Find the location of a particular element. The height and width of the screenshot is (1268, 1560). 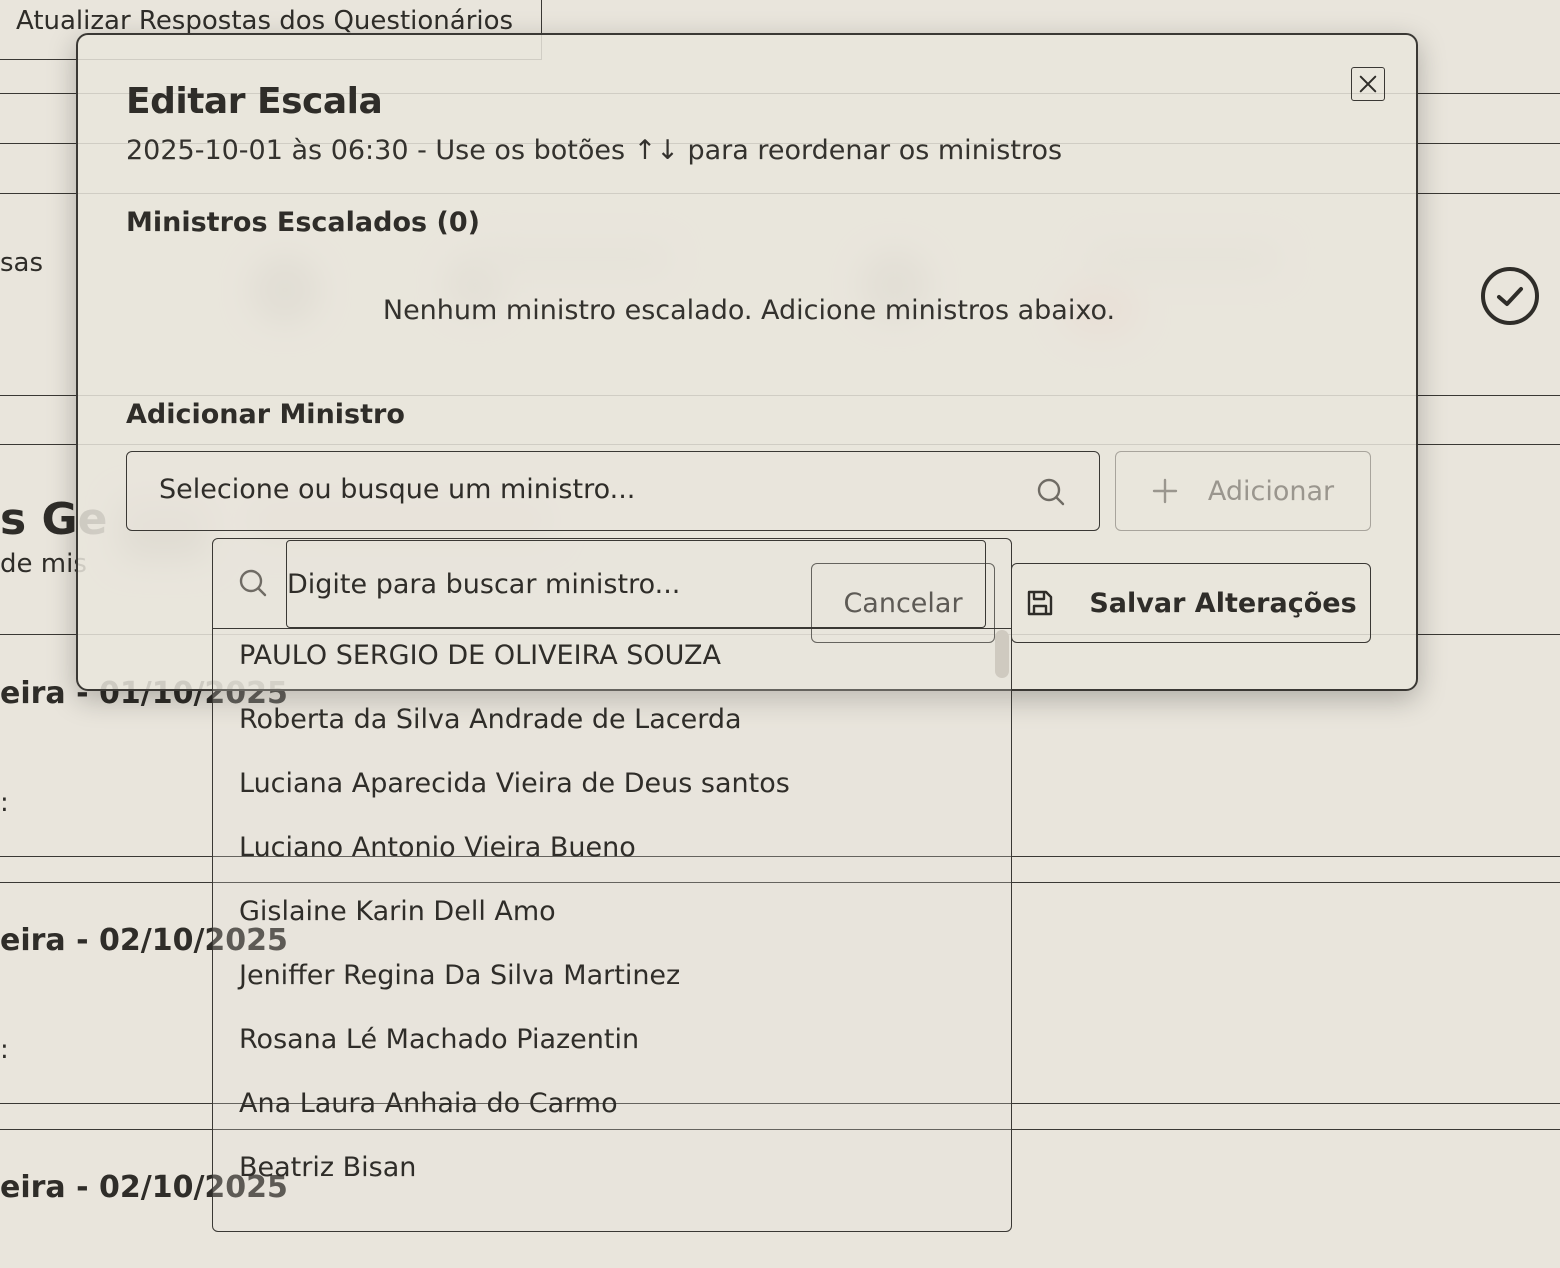

plus-icon is located at coordinates (1165, 491).